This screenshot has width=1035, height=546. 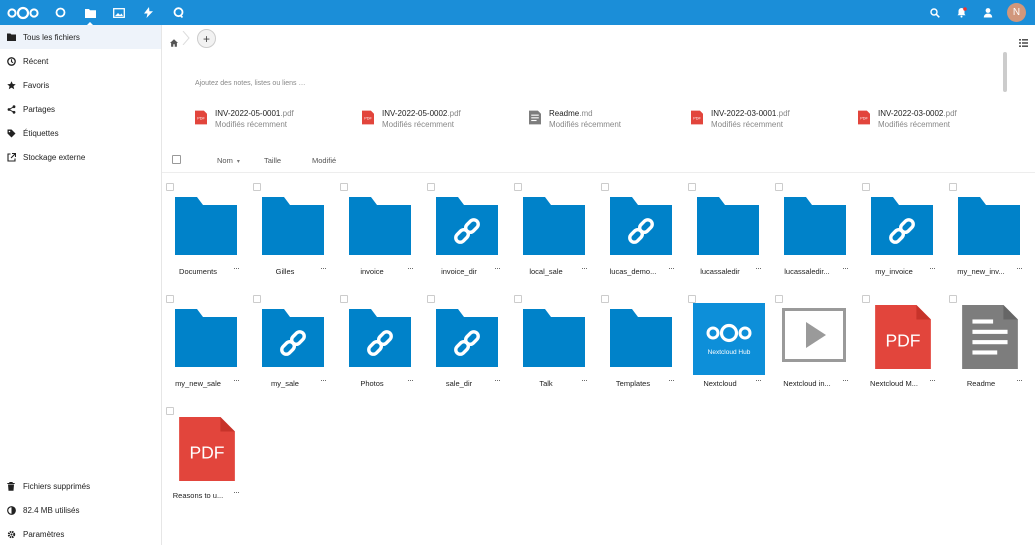 What do you see at coordinates (178, 12) in the screenshot?
I see `talk-icon` at bounding box center [178, 12].